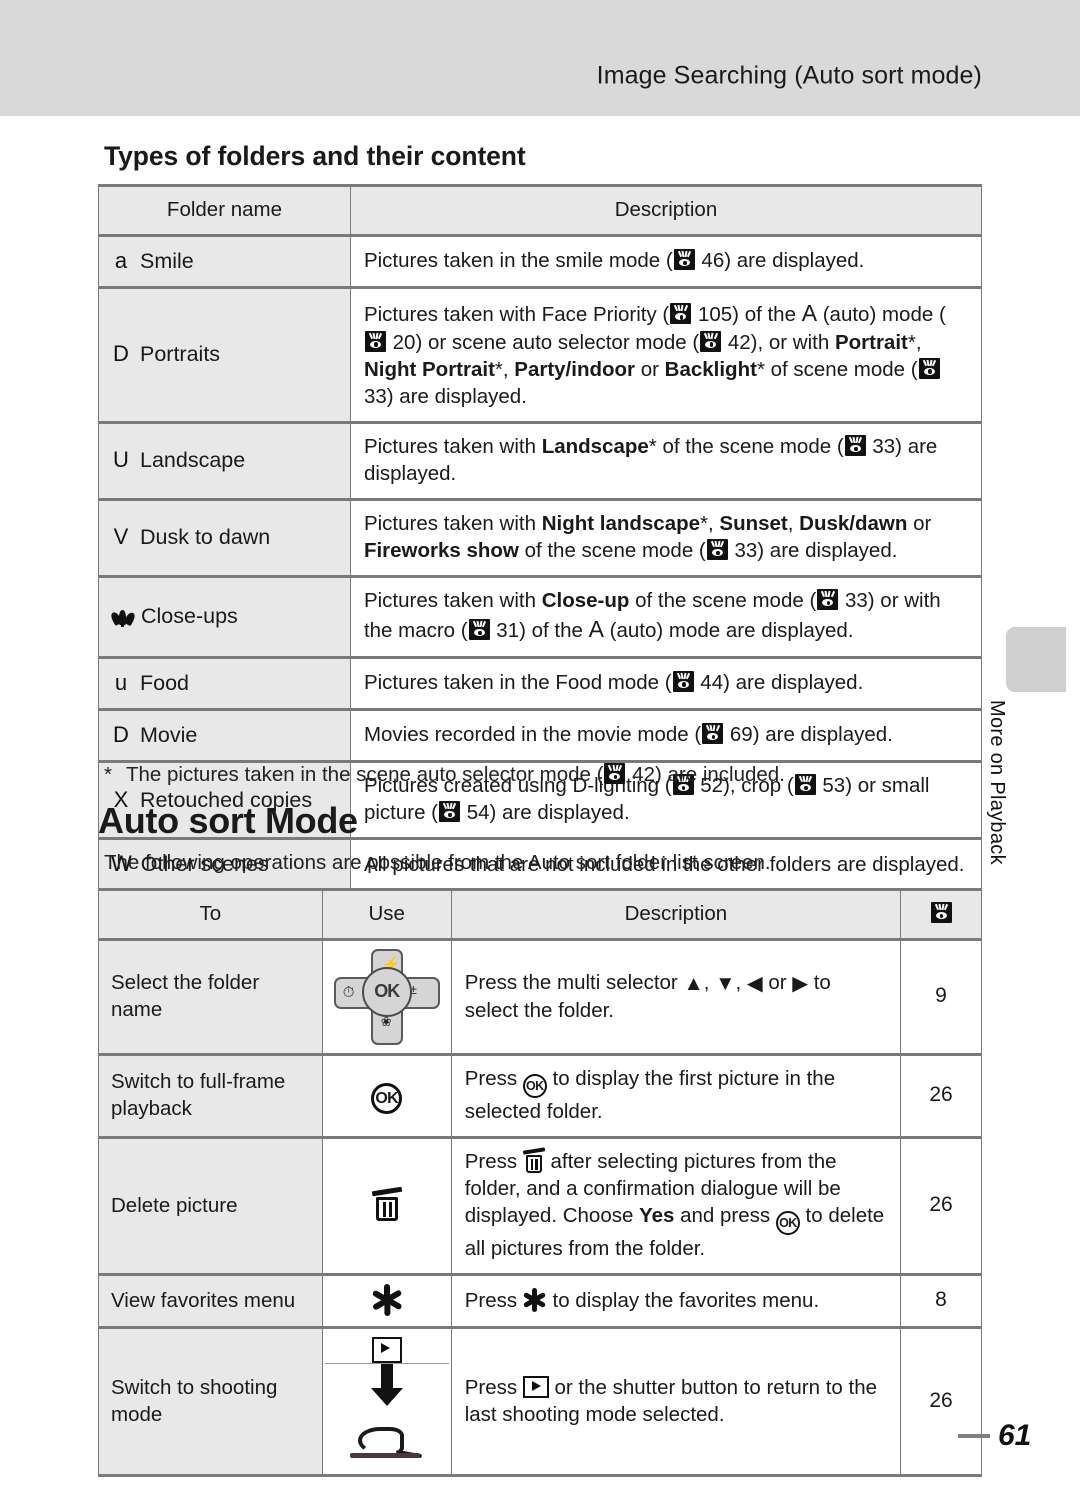  Describe the element at coordinates (210, 914) in the screenshot. I see `column-header-to: To` at that location.